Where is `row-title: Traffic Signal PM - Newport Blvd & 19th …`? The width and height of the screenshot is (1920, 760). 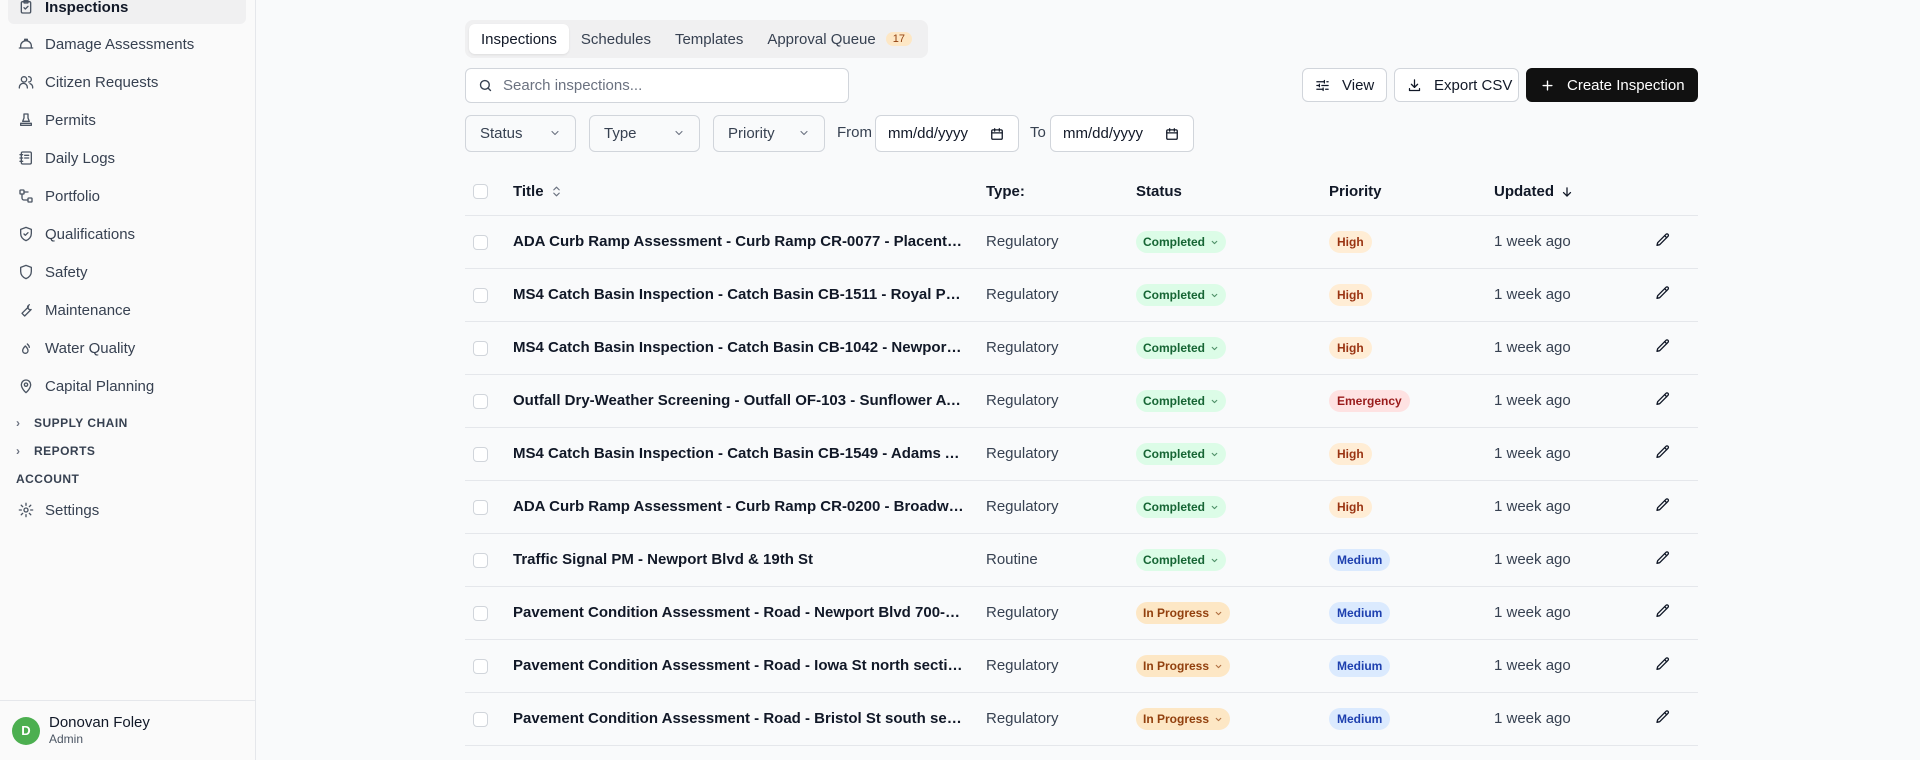
row-title: Traffic Signal PM - Newport Blvd & 19th … is located at coordinates (663, 559).